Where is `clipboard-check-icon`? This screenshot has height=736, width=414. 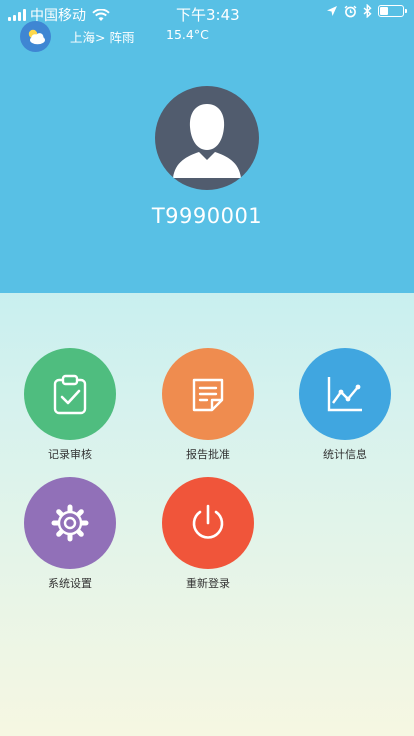
clipboard-check-icon is located at coordinates (70, 394).